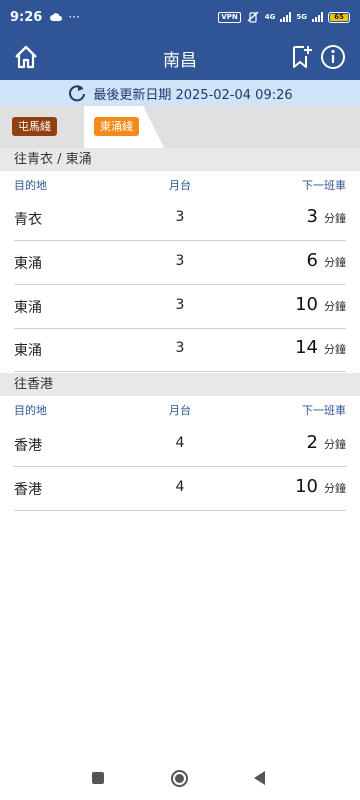  I want to click on train-row: 東涌 3 6 分鐘, so click(180, 263).